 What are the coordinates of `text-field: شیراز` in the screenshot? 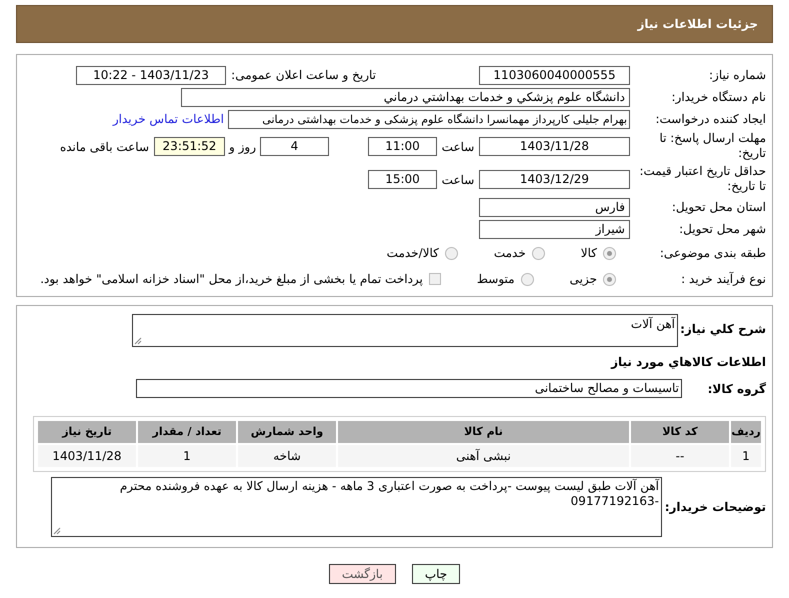 It's located at (554, 229).